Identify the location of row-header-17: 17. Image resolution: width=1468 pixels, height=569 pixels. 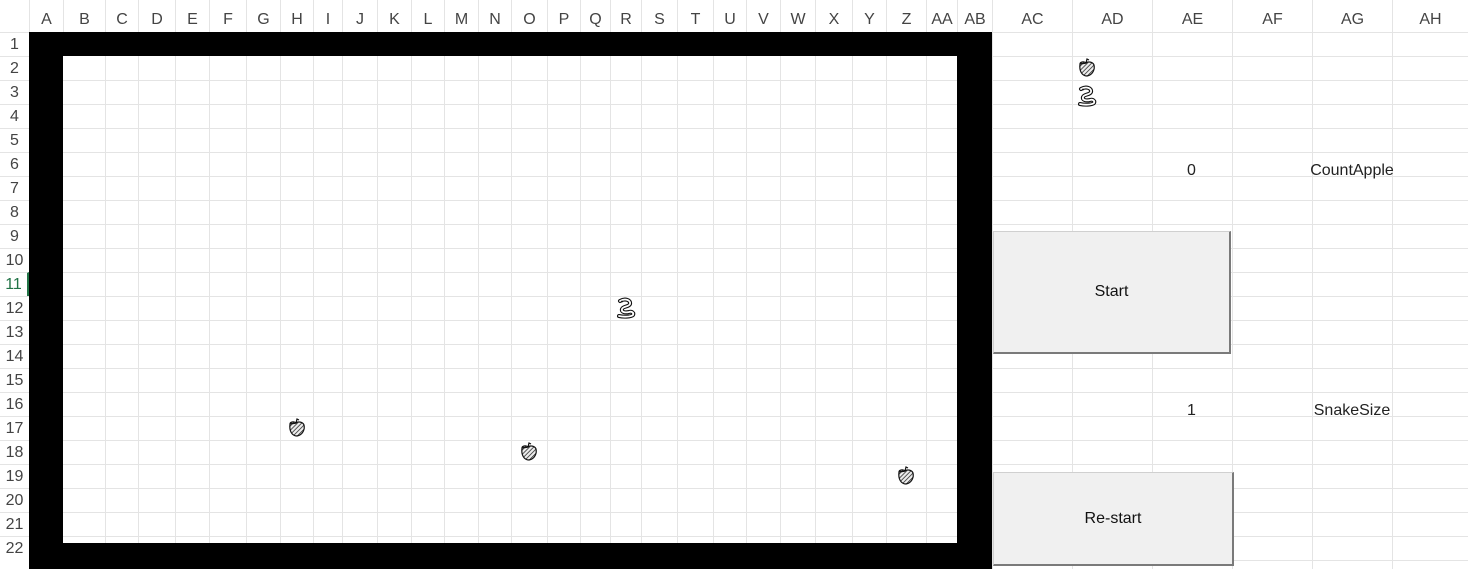
(14, 428).